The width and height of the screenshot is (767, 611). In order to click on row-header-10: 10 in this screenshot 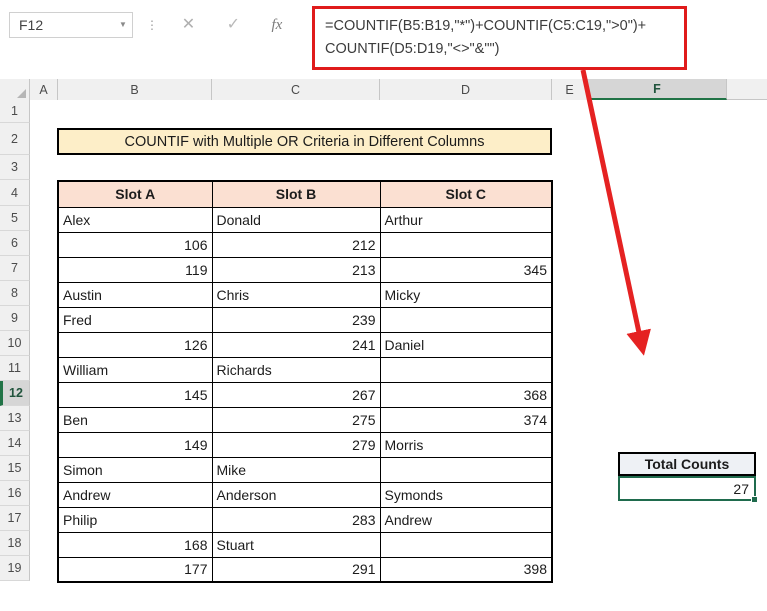, I will do `click(15, 343)`.